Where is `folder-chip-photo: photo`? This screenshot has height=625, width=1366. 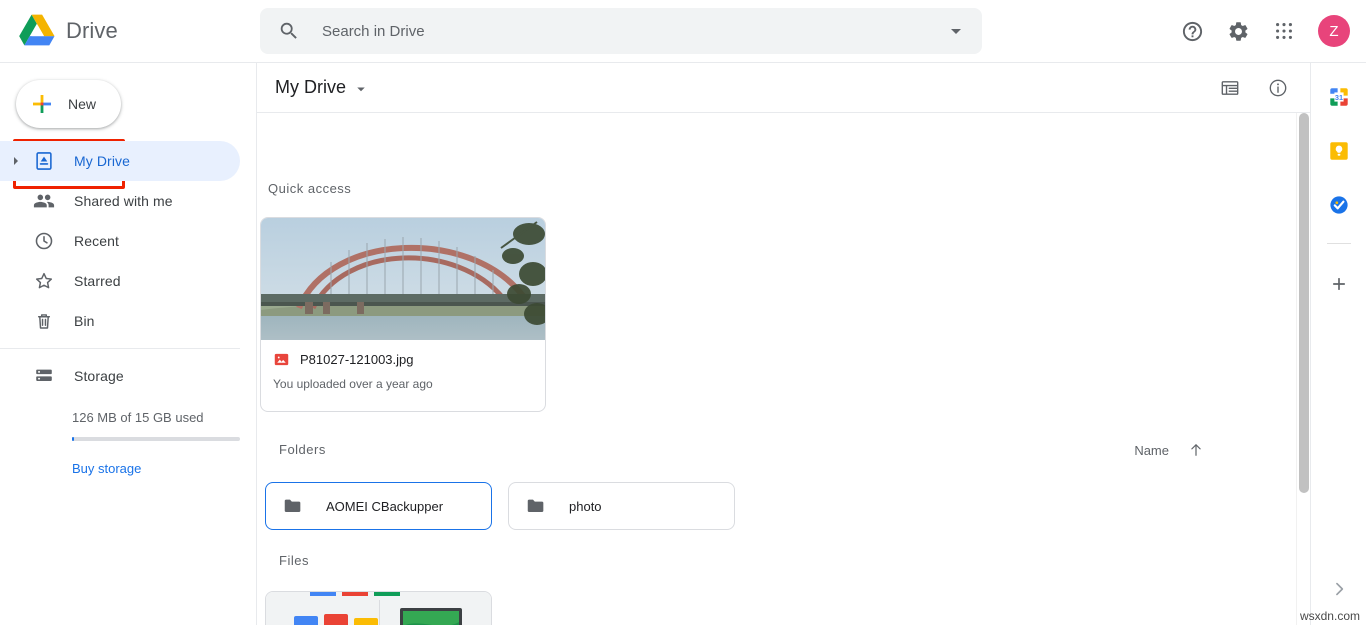 folder-chip-photo: photo is located at coordinates (621, 506).